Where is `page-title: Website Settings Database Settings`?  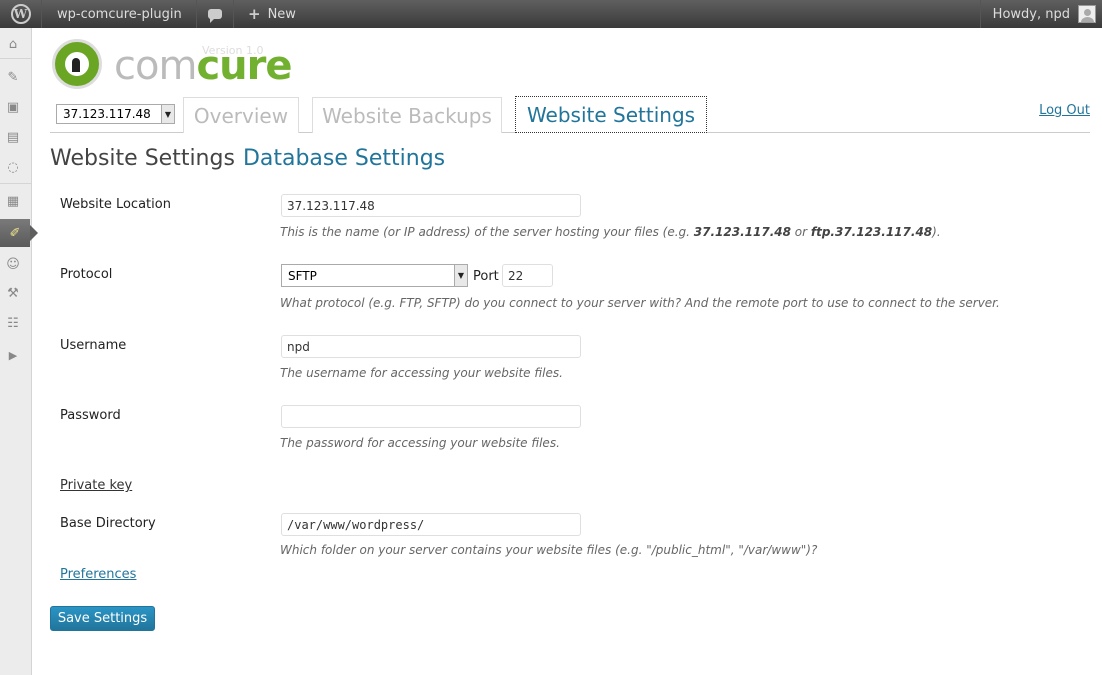 page-title: Website Settings Database Settings is located at coordinates (247, 158).